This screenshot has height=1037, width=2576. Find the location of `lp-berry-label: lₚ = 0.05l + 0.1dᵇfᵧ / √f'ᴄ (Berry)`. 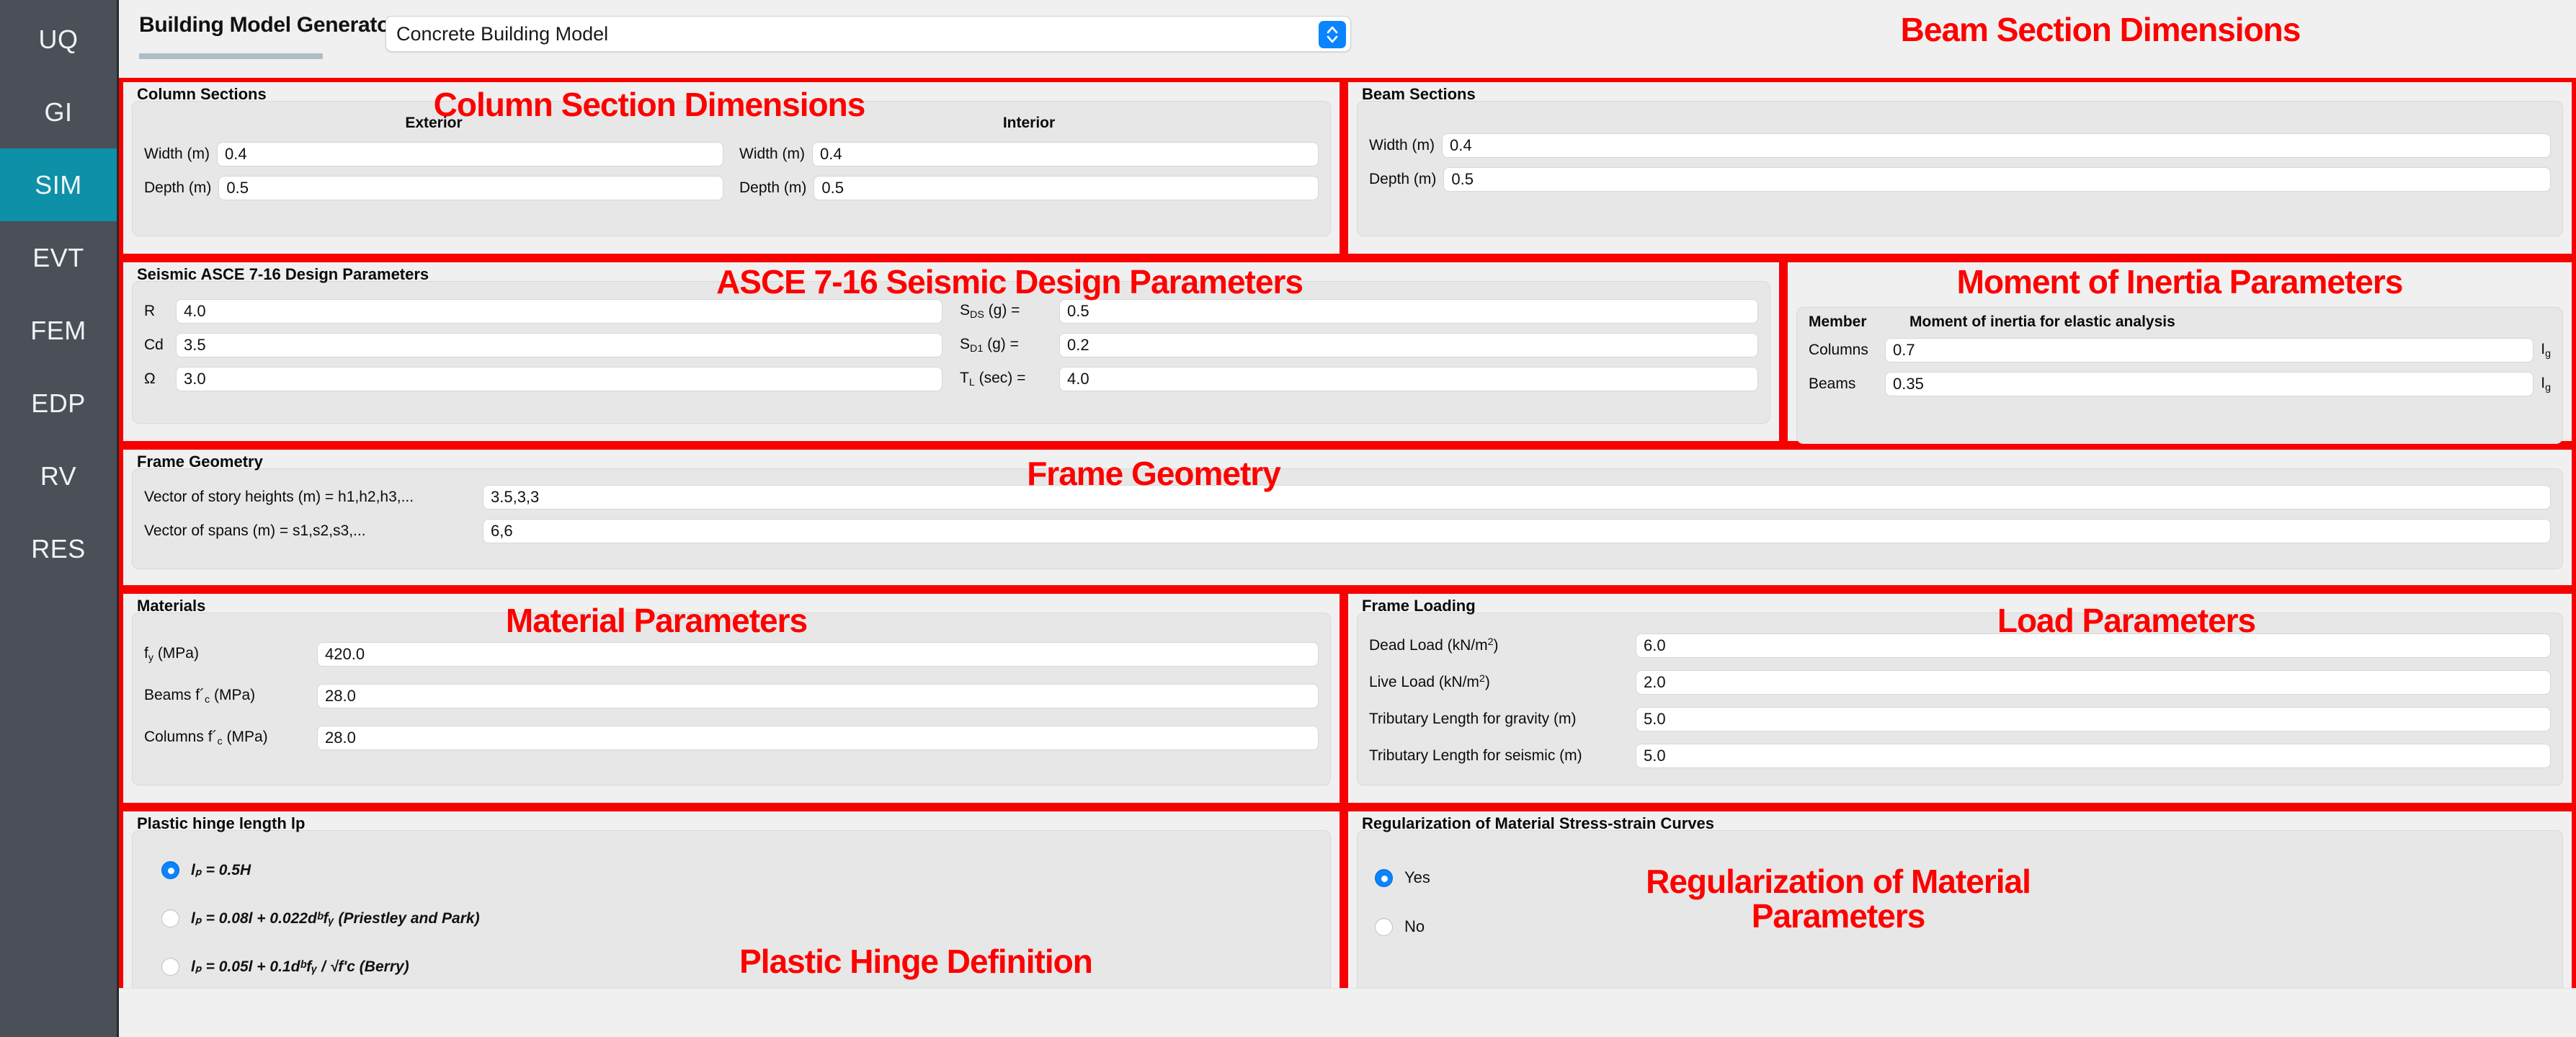

lp-berry-label: lₚ = 0.05l + 0.1dᵇfᵧ / √f'ᴄ (Berry) is located at coordinates (300, 967).